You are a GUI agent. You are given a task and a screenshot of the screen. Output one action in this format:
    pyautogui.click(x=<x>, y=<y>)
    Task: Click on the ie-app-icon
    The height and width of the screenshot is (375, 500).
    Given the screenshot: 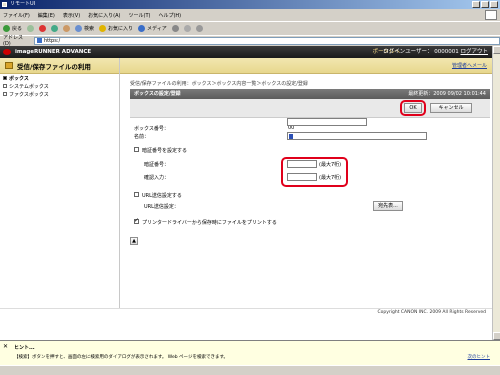 What is the action you would take?
    pyautogui.click(x=4, y=4)
    